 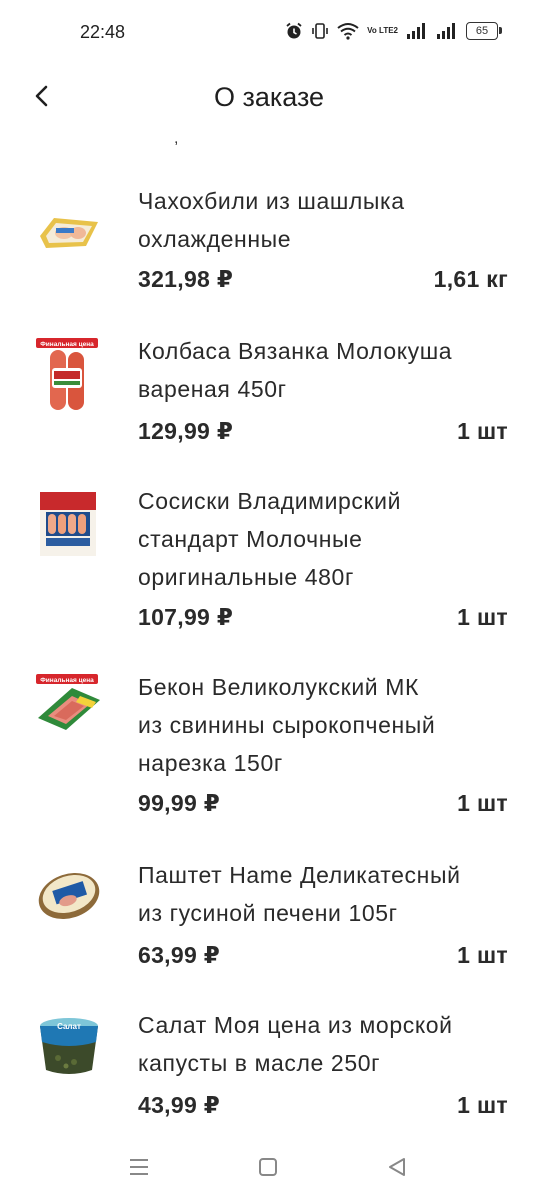 What do you see at coordinates (320, 31) in the screenshot?
I see `vibrate-icon` at bounding box center [320, 31].